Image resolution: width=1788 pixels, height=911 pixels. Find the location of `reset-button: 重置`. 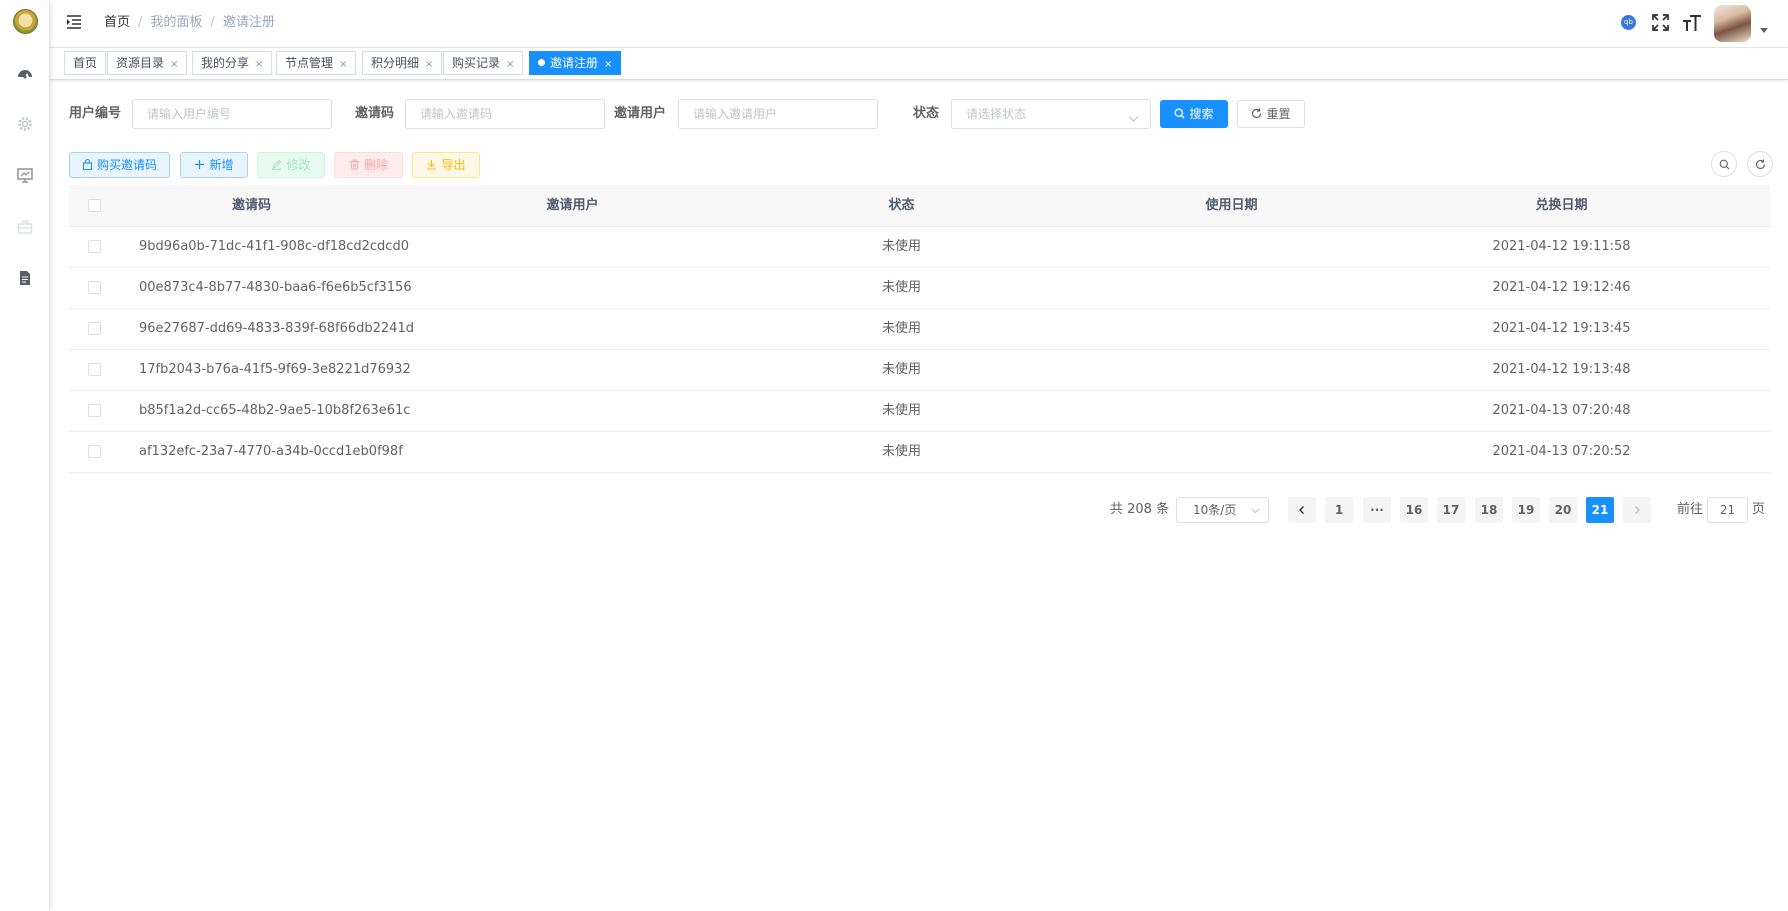

reset-button: 重置 is located at coordinates (1271, 114).